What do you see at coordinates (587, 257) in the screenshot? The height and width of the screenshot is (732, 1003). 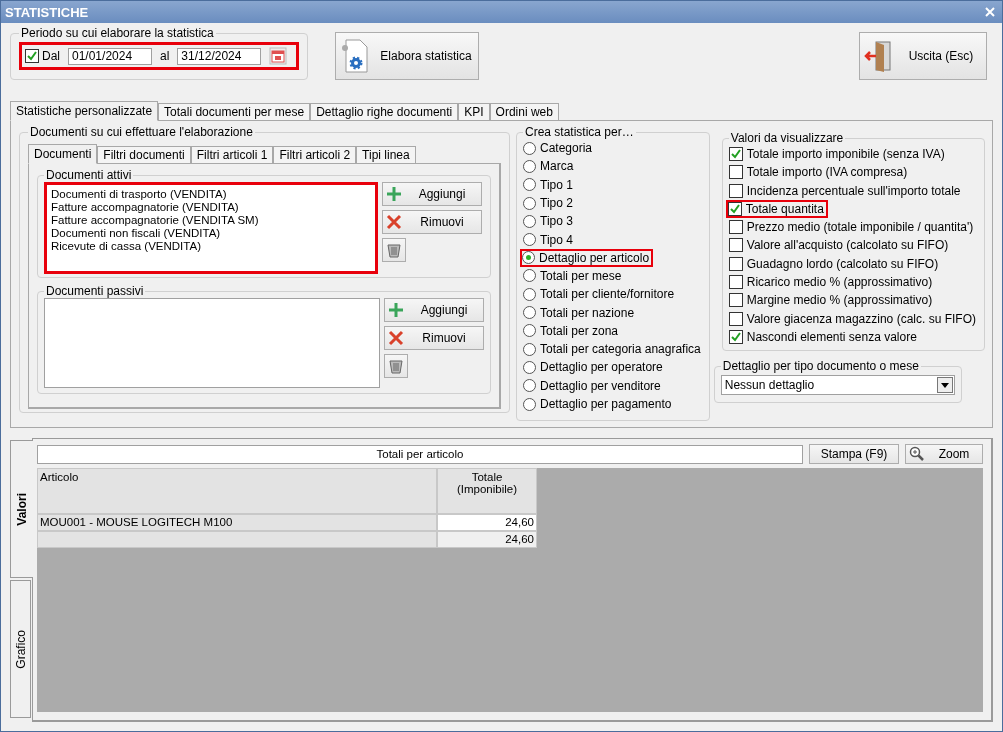 I see `radio-option: Dettaglio per articolo` at bounding box center [587, 257].